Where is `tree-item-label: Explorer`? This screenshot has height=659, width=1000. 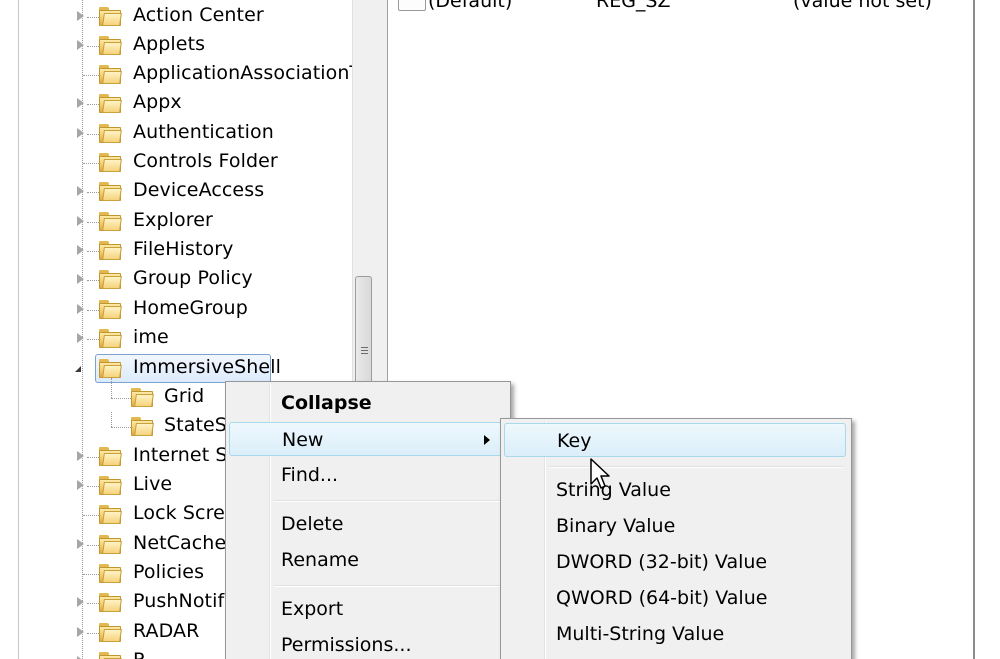 tree-item-label: Explorer is located at coordinates (173, 220).